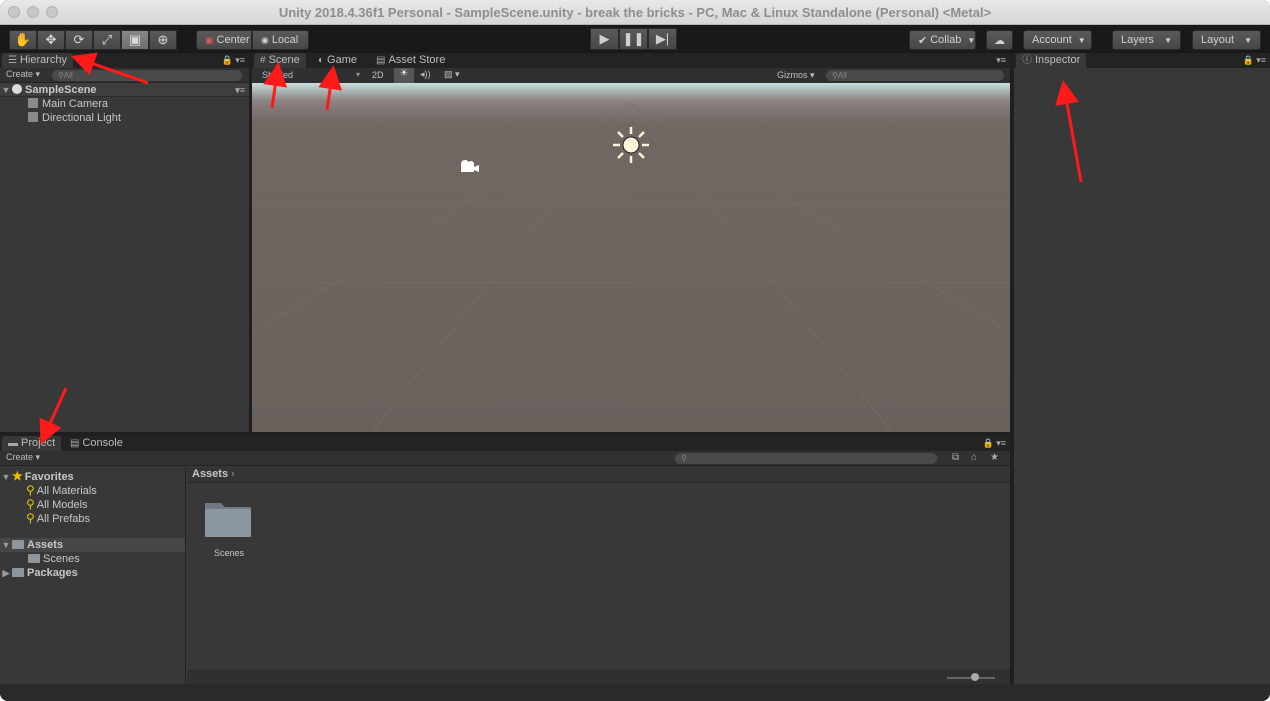 This screenshot has width=1270, height=701. What do you see at coordinates (110, 68) in the screenshot?
I see `annotation-arrow-hierarchy` at bounding box center [110, 68].